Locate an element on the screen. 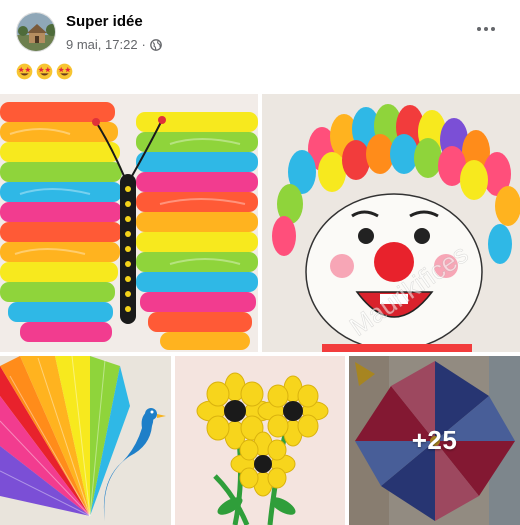 The image size is (520, 525). photo-pinwheel: +25 is located at coordinates (434, 440).